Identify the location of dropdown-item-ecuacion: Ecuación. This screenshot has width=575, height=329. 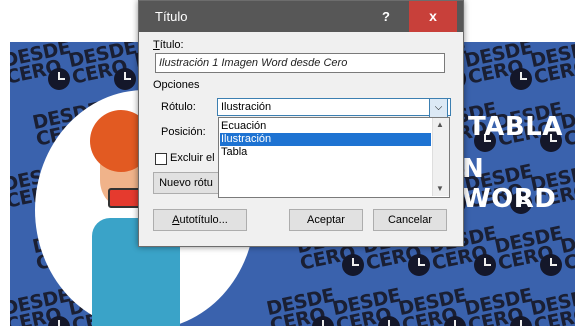
(325, 126).